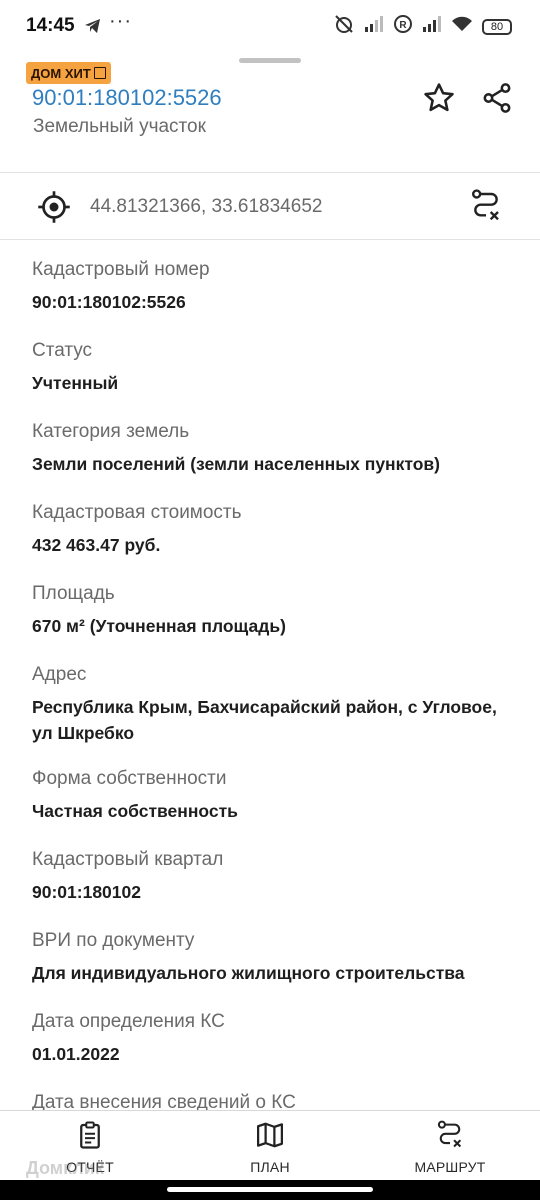  Describe the element at coordinates (497, 26) in the screenshot. I see `battery-icon: 80` at that location.